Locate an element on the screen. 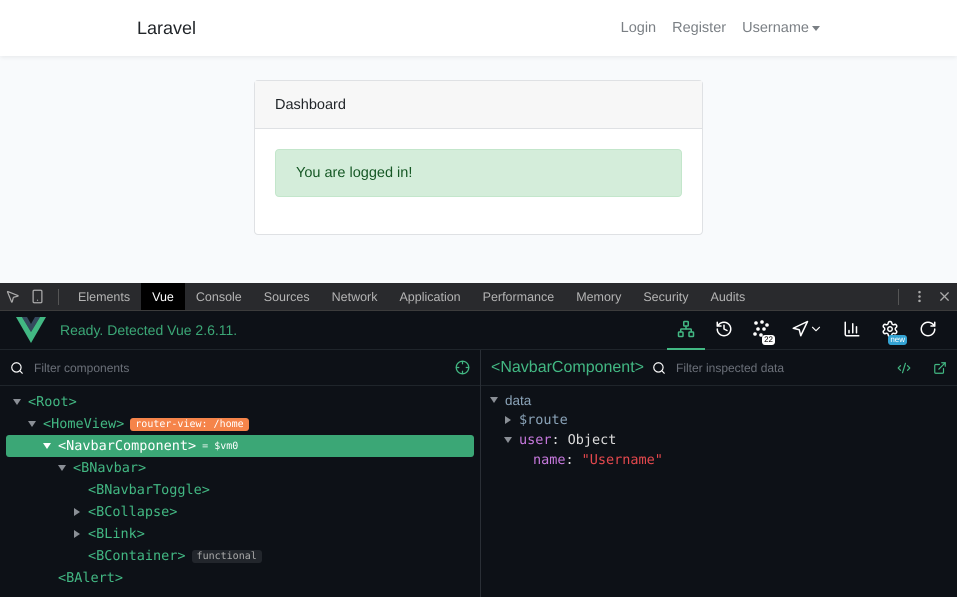 The height and width of the screenshot is (597, 957). functional-tag: functional is located at coordinates (227, 556).